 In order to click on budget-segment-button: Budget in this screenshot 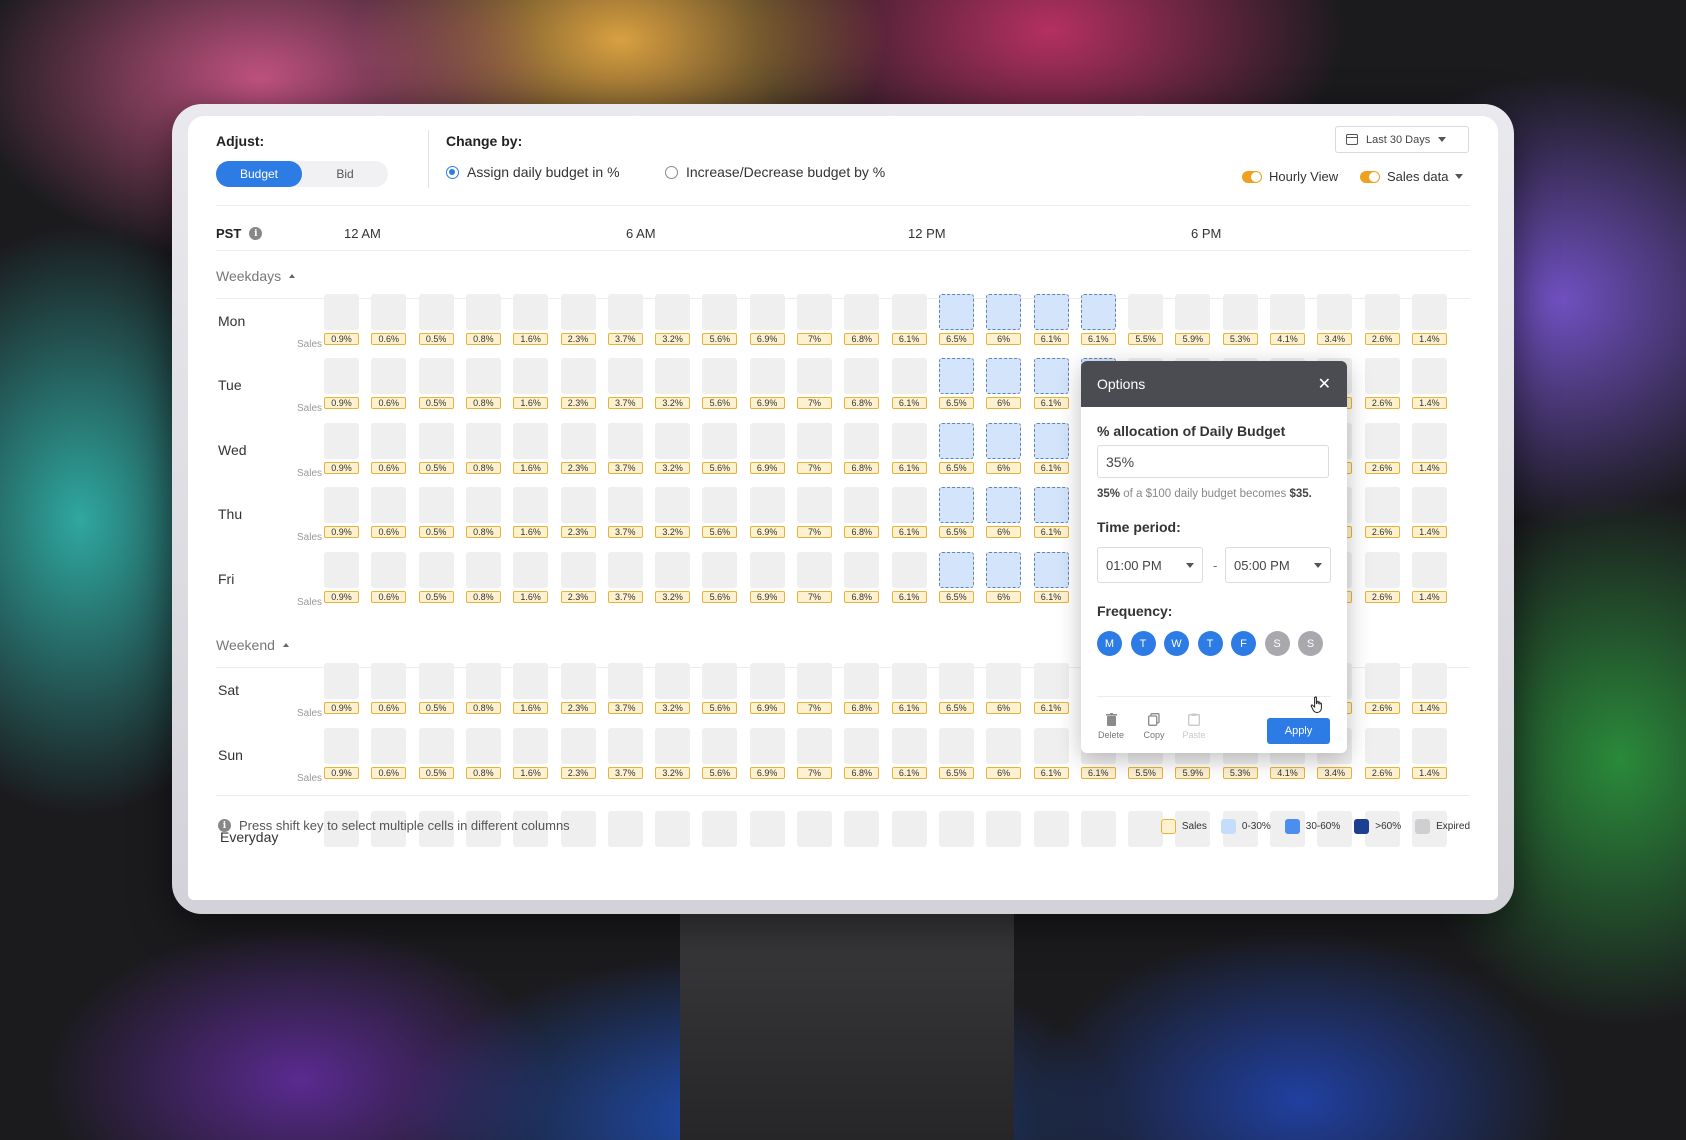, I will do `click(259, 174)`.